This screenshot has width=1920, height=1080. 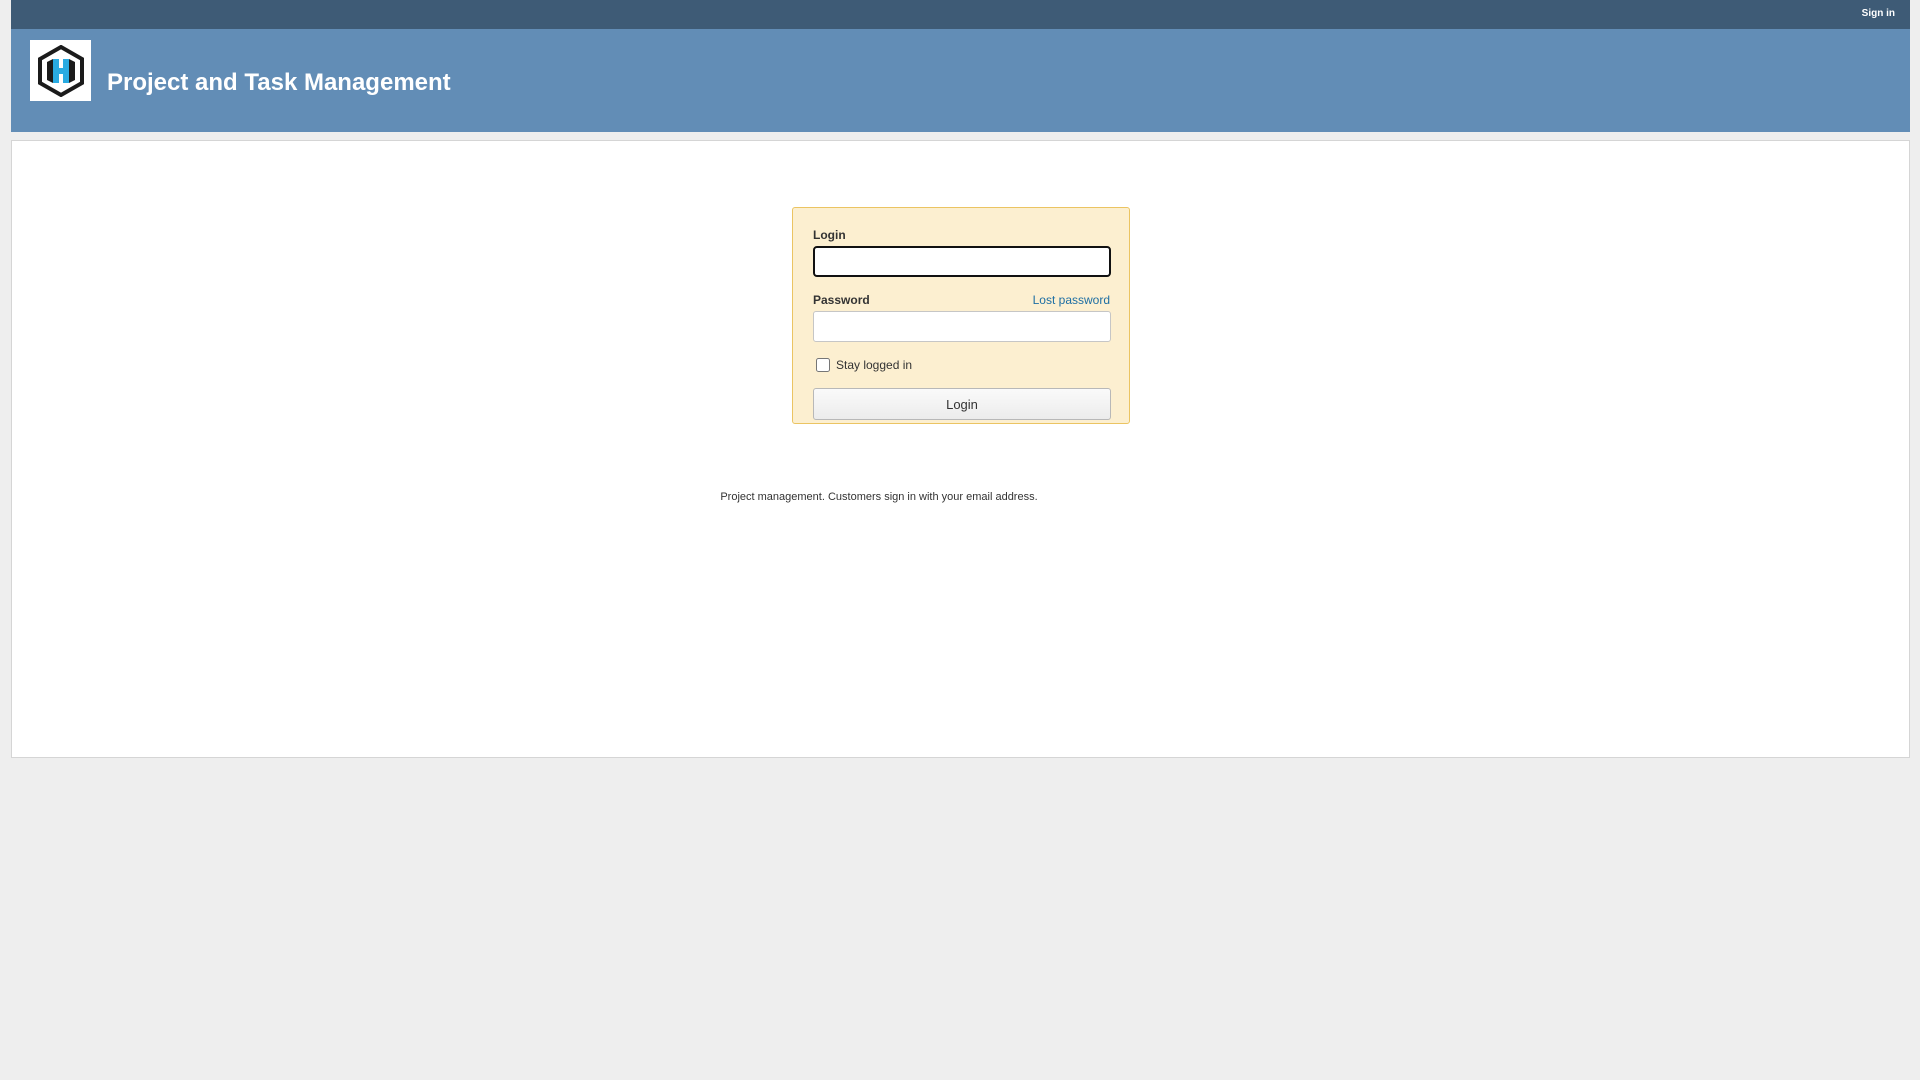 I want to click on site-title: Project and Task Management, so click(x=279, y=82).